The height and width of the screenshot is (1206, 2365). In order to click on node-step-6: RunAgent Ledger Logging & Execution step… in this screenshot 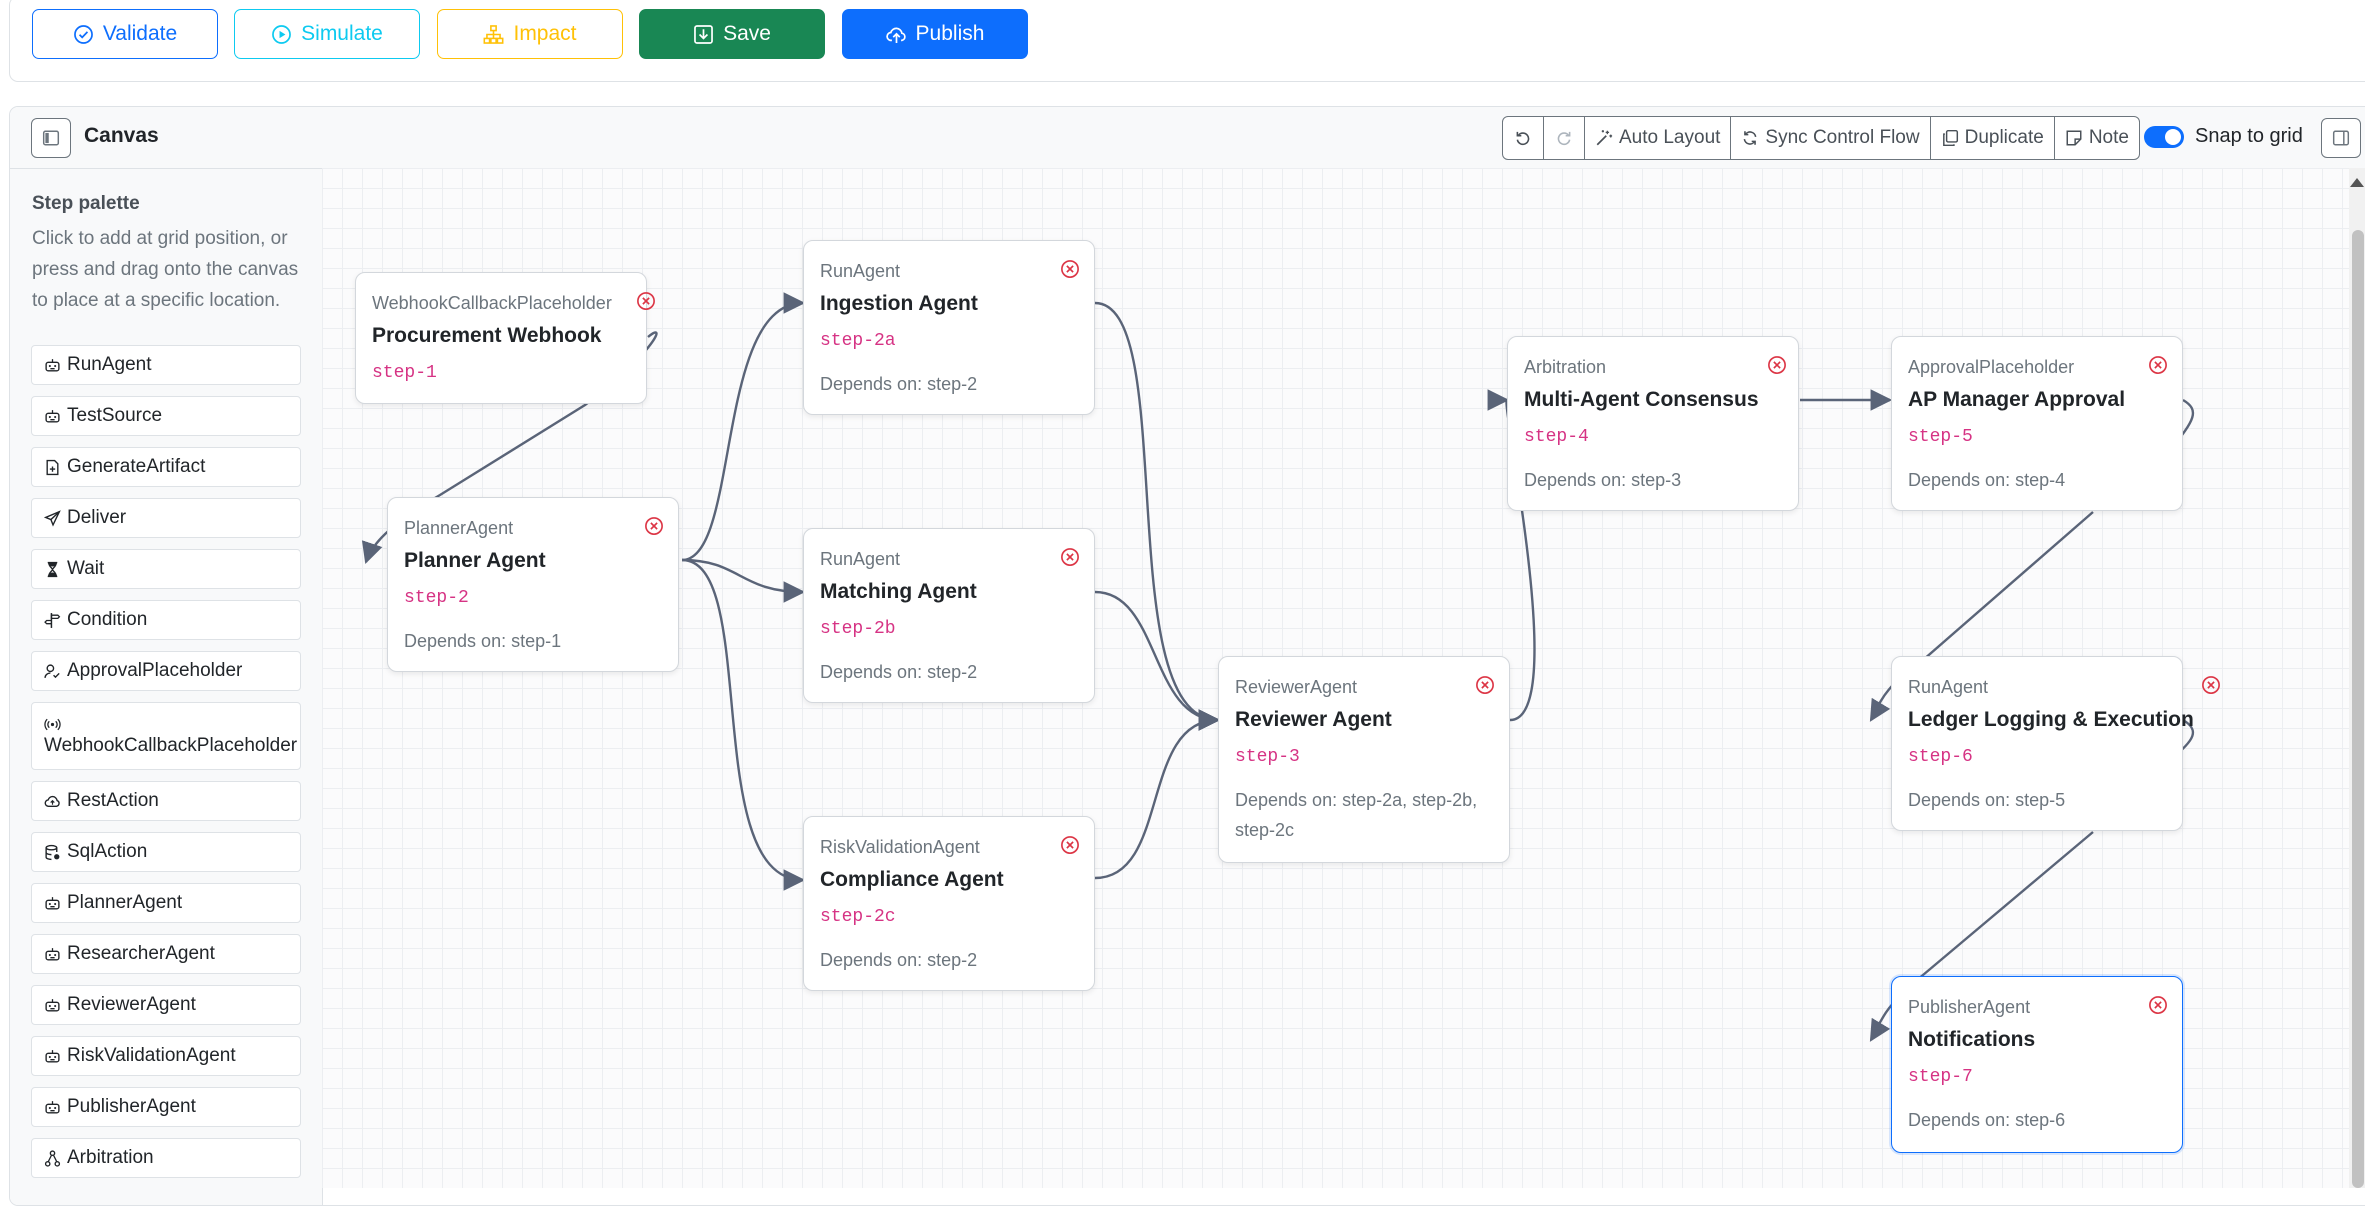, I will do `click(2055, 743)`.